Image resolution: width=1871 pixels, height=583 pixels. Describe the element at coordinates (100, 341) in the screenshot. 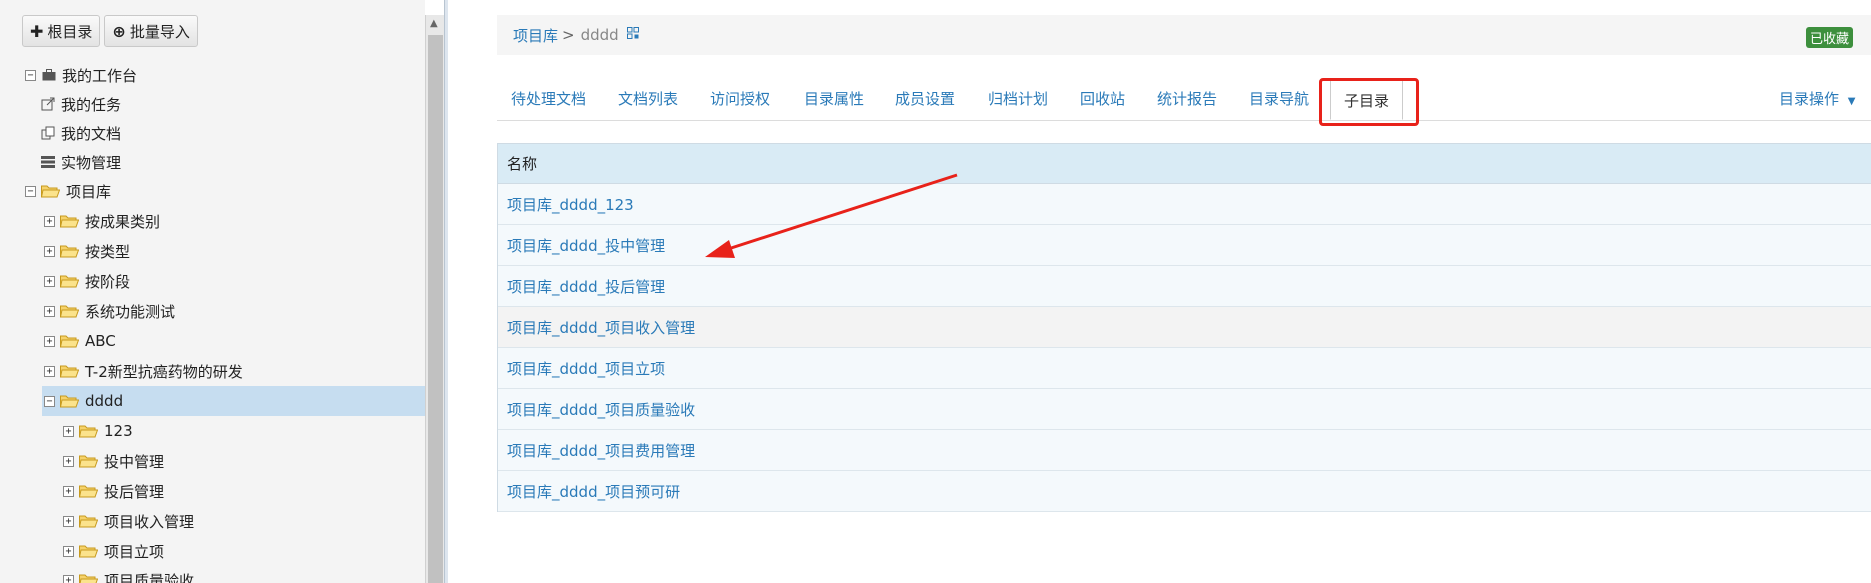

I see `tree-label: ABC` at that location.